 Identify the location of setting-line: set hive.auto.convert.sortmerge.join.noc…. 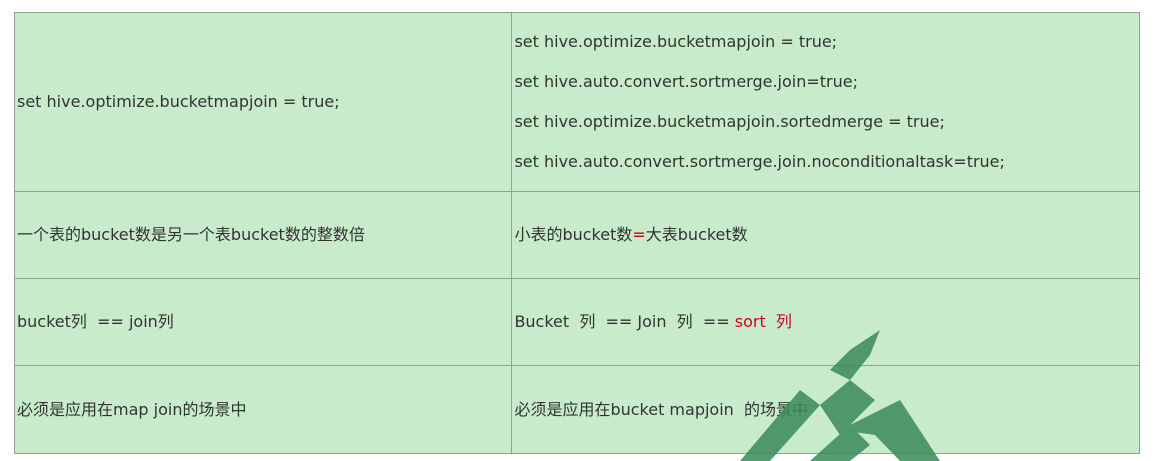
(759, 161).